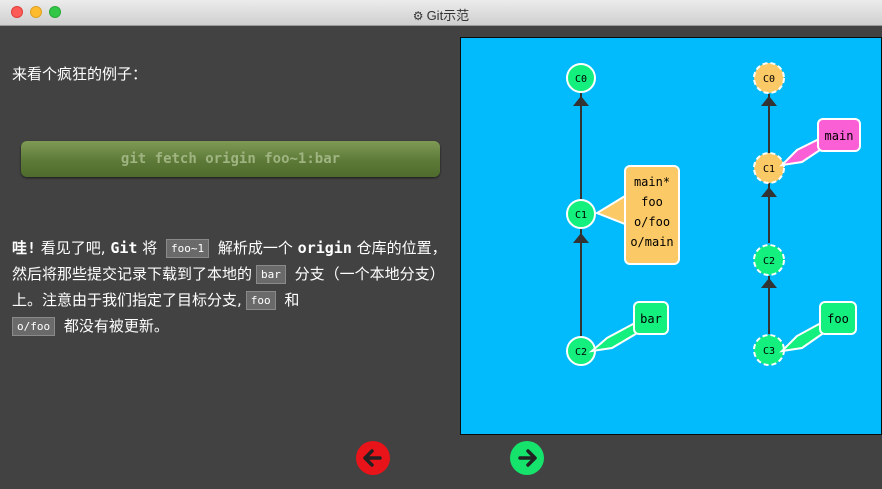 This screenshot has width=882, height=489. I want to click on commit-local-c0: C0, so click(581, 78).